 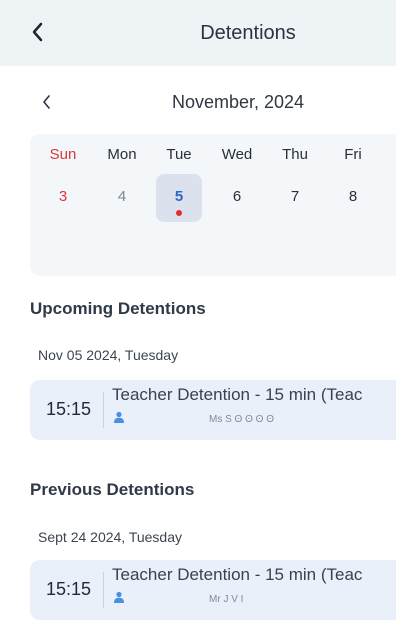 What do you see at coordinates (118, 308) in the screenshot?
I see `upcoming-detentions-heading: Upcoming Detentions` at bounding box center [118, 308].